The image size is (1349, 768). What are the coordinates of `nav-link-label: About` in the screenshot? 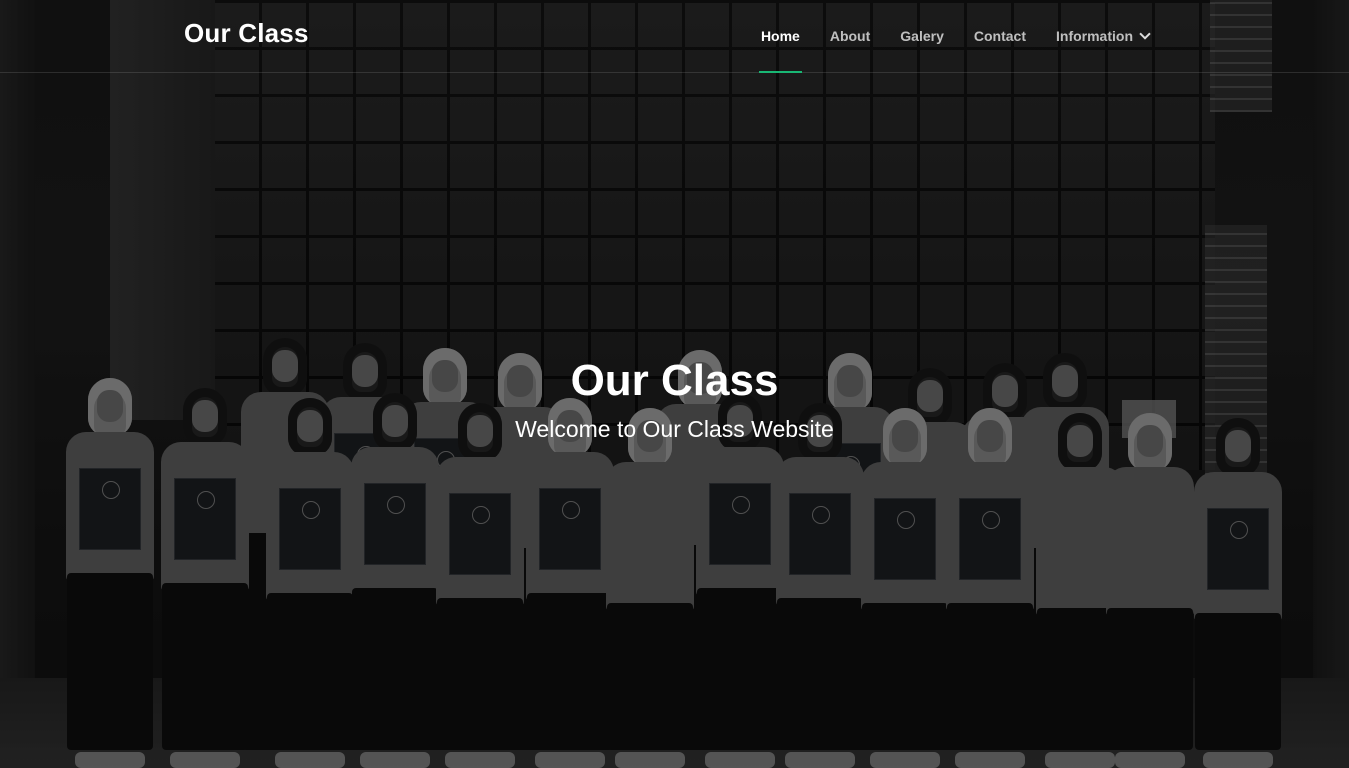 It's located at (850, 36).